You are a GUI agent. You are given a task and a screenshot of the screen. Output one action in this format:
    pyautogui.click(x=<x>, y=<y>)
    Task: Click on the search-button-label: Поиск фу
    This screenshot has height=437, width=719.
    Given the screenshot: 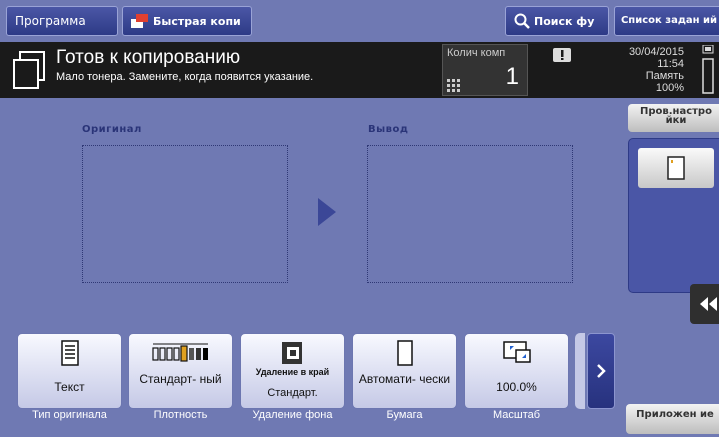 What is the action you would take?
    pyautogui.click(x=564, y=21)
    